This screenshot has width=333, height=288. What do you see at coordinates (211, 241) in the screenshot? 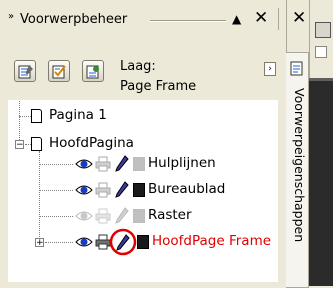
I see `layer-hoofdpage-frame: HoofdPage Frame` at bounding box center [211, 241].